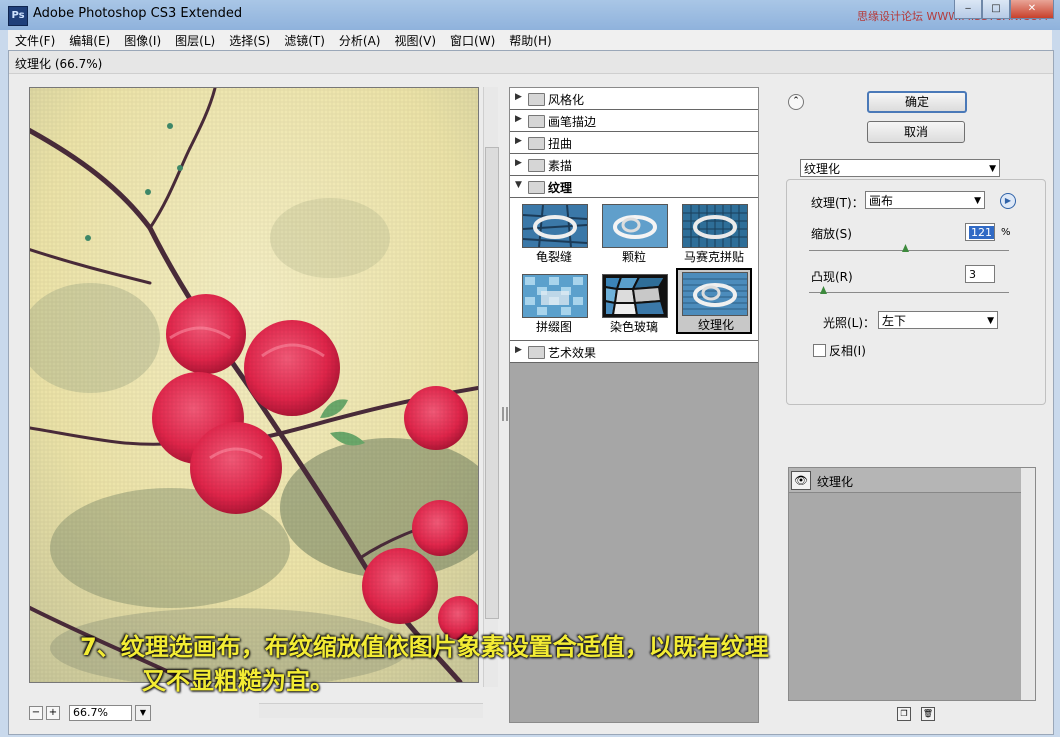  What do you see at coordinates (560, 188) in the screenshot?
I see `folder-label: 纹理` at bounding box center [560, 188].